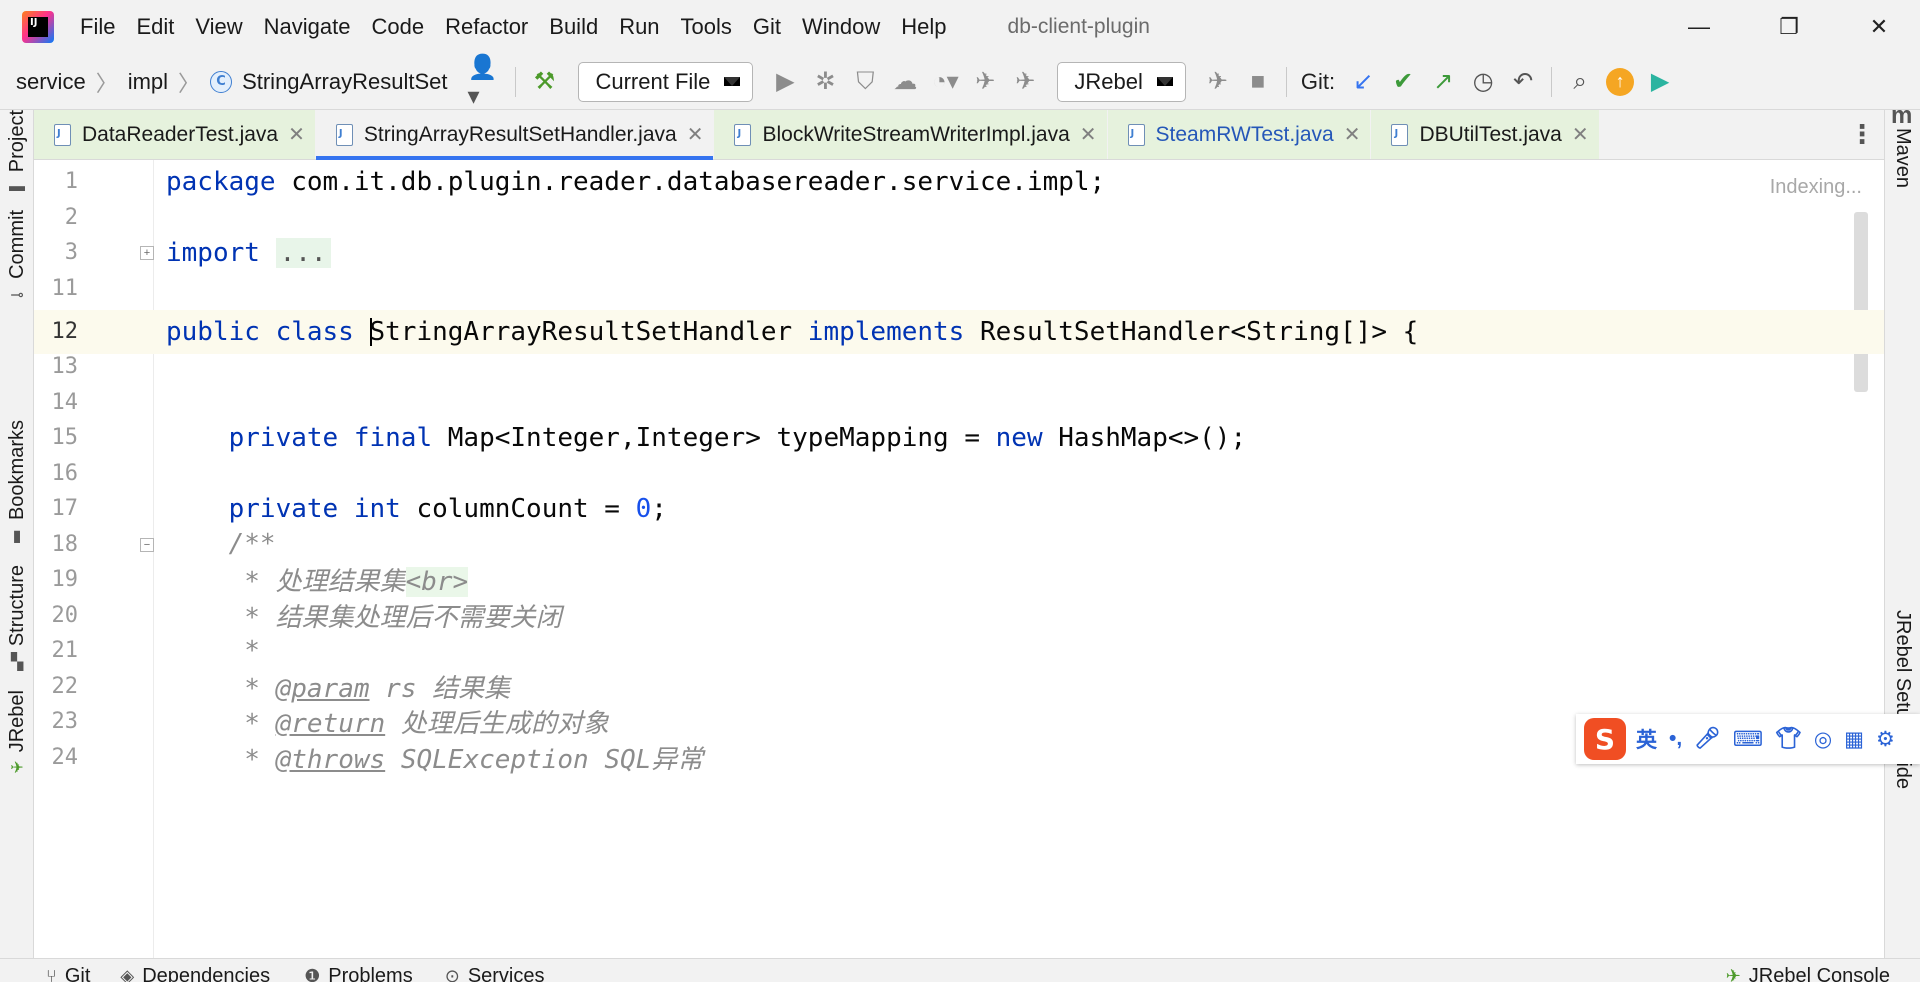 This screenshot has height=982, width=1920. What do you see at coordinates (659, 508) in the screenshot?
I see `code-token: ;` at bounding box center [659, 508].